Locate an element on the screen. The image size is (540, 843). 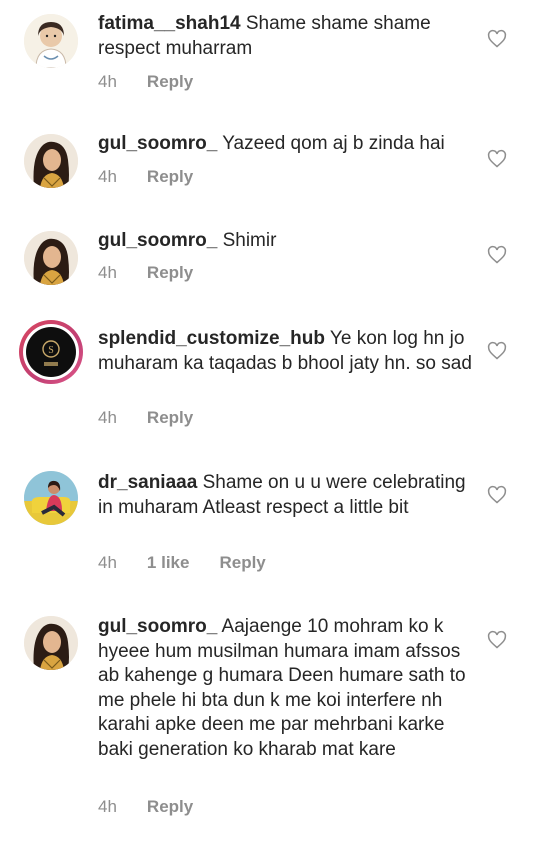
comment-username: fatima__shah14 is located at coordinates (169, 23).